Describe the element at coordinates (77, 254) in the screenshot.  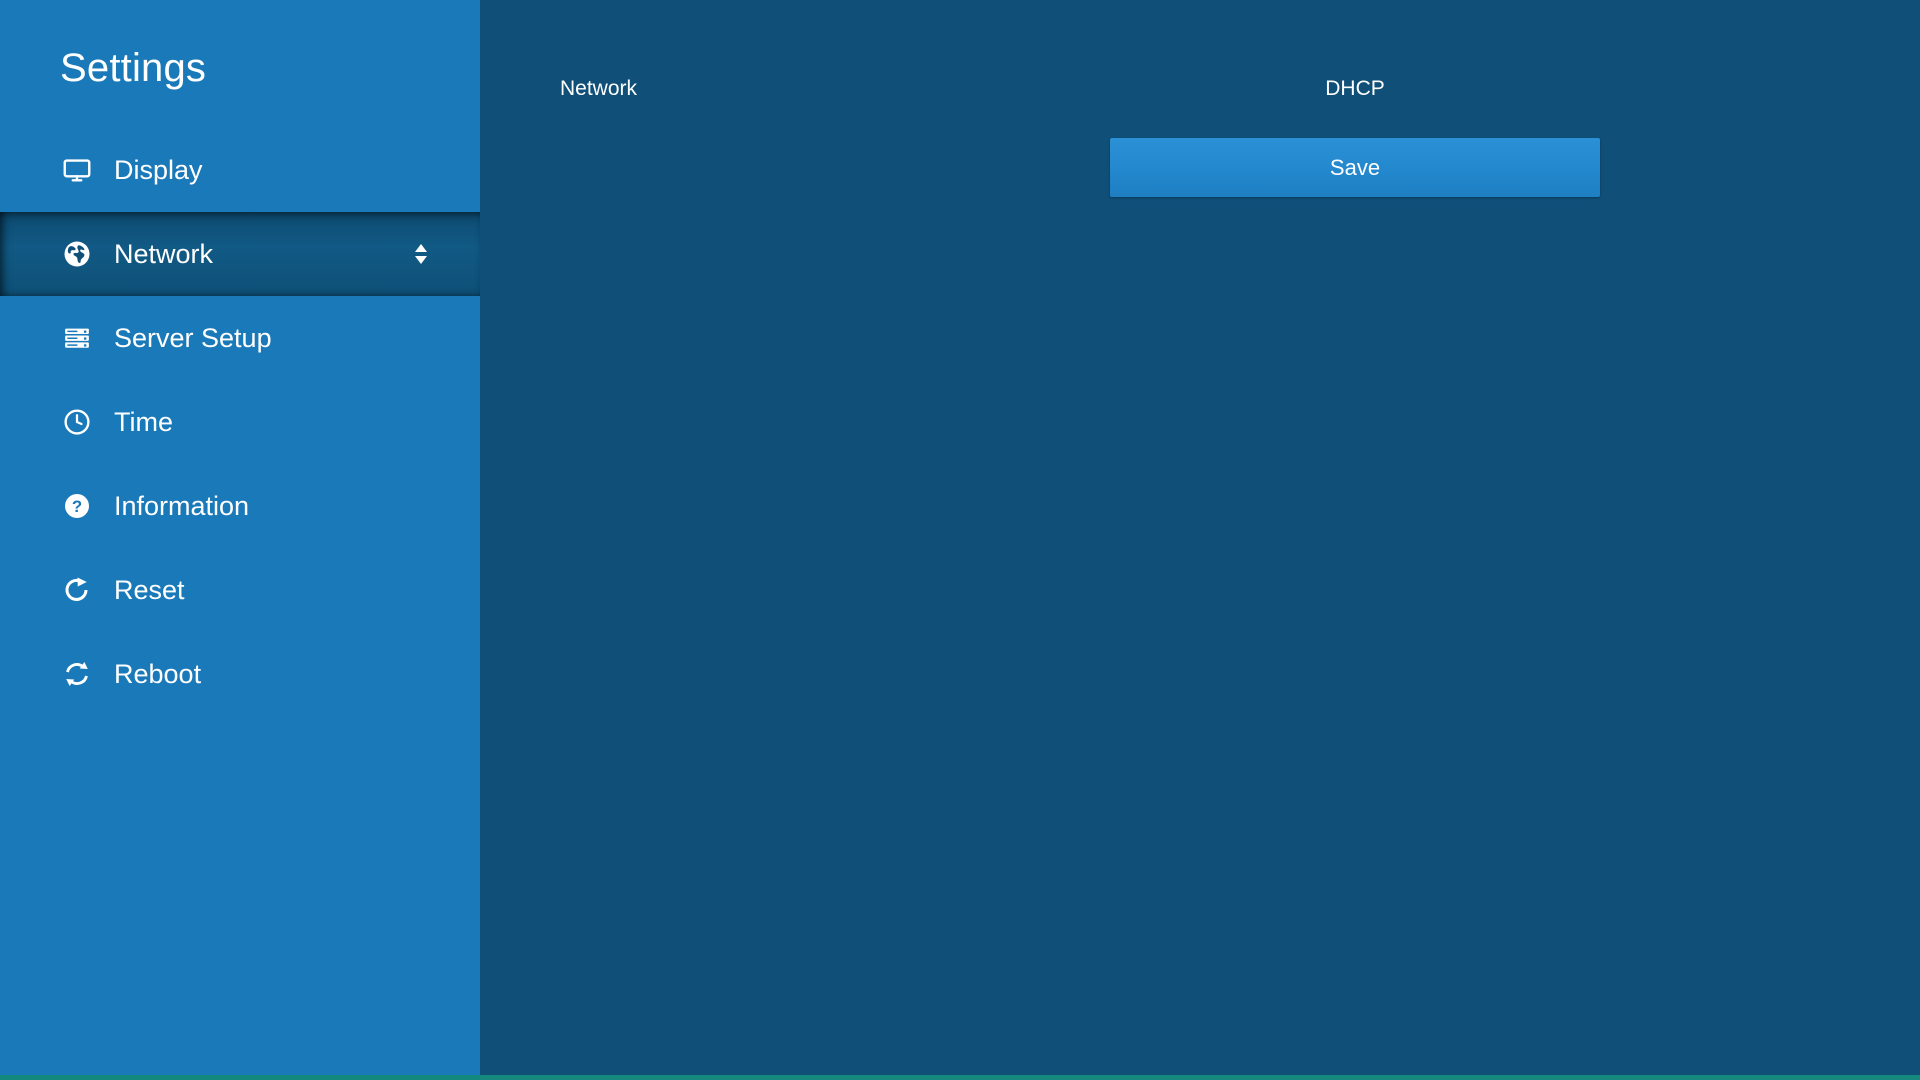
I see `globe-icon` at that location.